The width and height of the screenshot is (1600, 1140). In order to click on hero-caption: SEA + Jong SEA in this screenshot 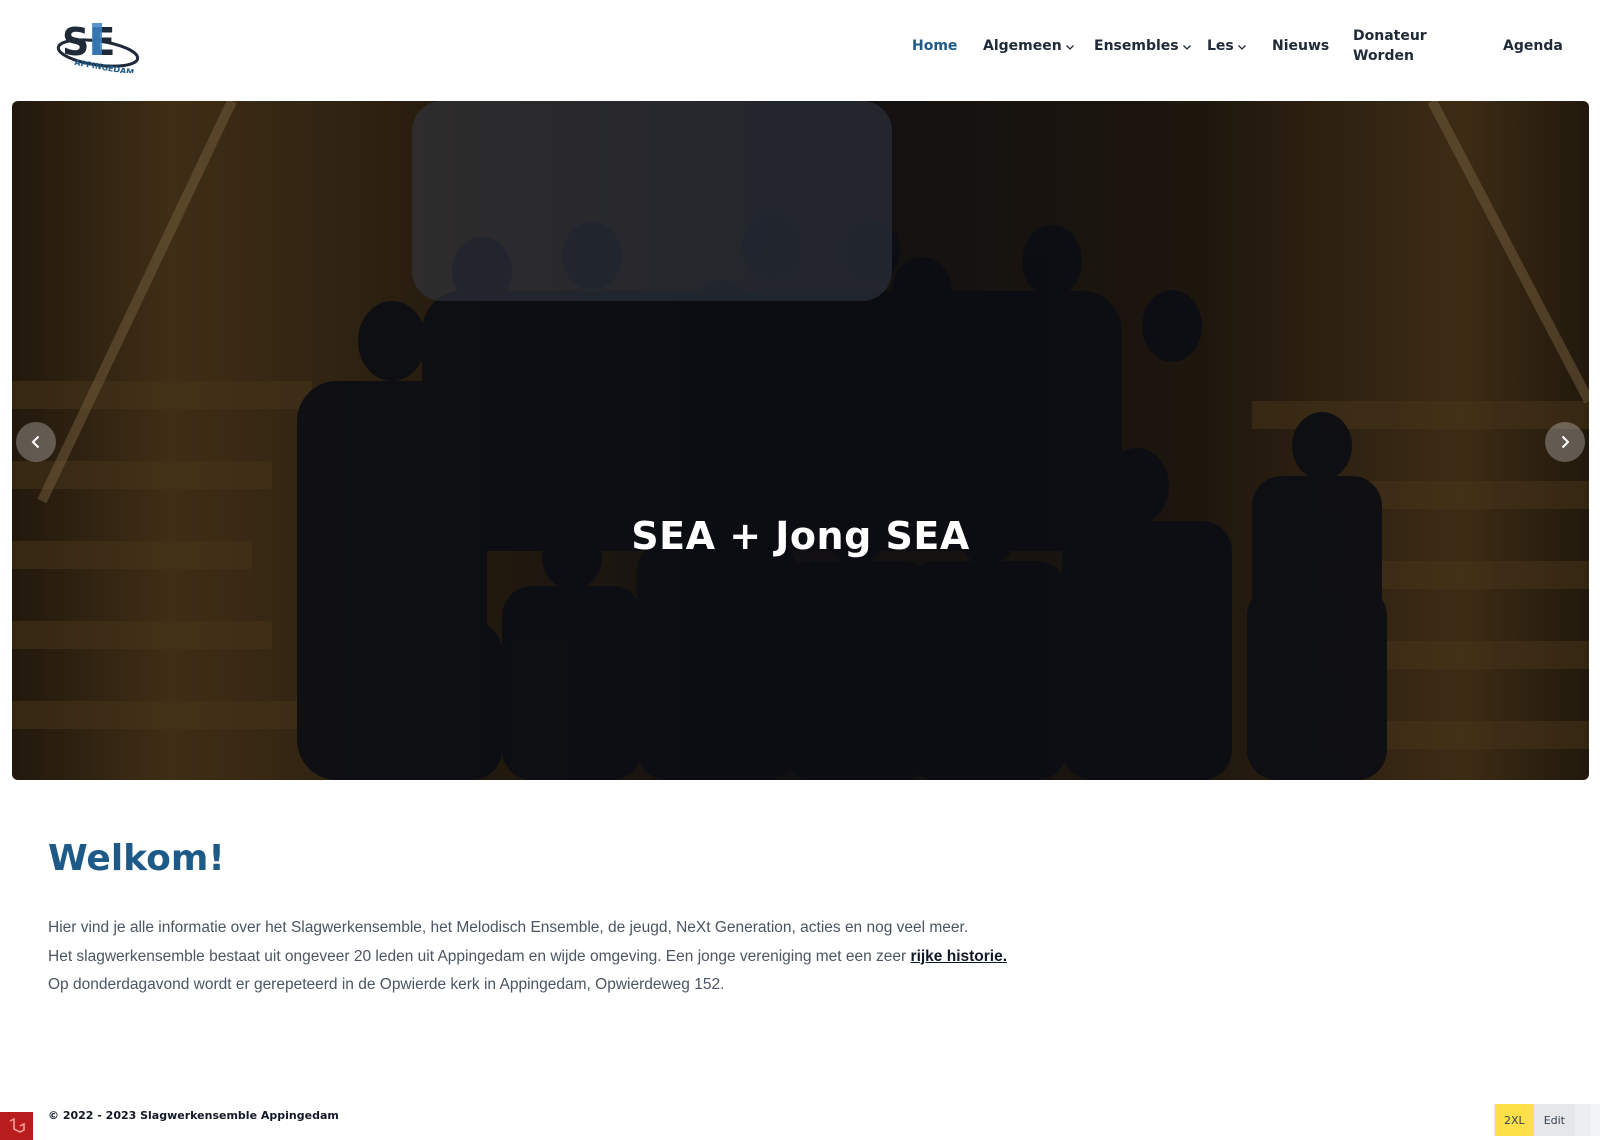, I will do `click(800, 536)`.